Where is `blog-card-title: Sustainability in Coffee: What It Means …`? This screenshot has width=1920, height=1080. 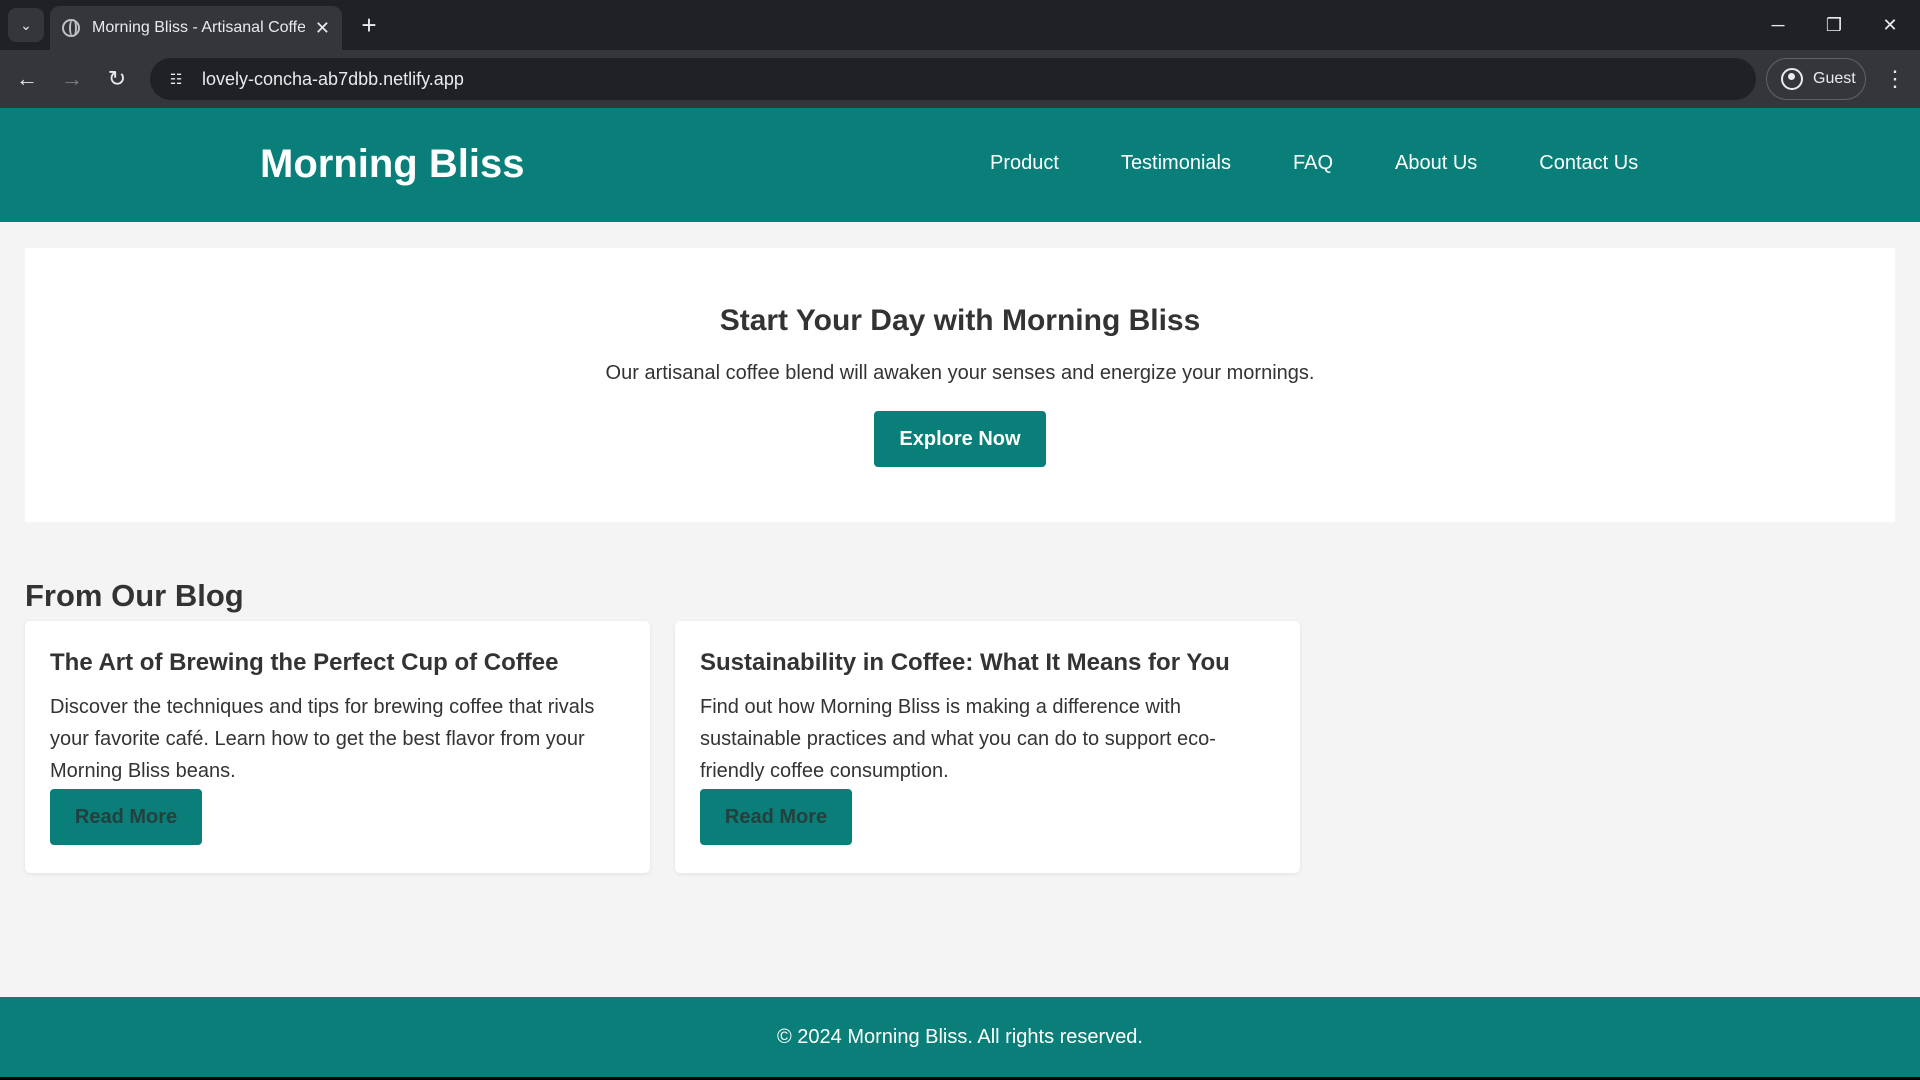 blog-card-title: Sustainability in Coffee: What It Means … is located at coordinates (965, 662).